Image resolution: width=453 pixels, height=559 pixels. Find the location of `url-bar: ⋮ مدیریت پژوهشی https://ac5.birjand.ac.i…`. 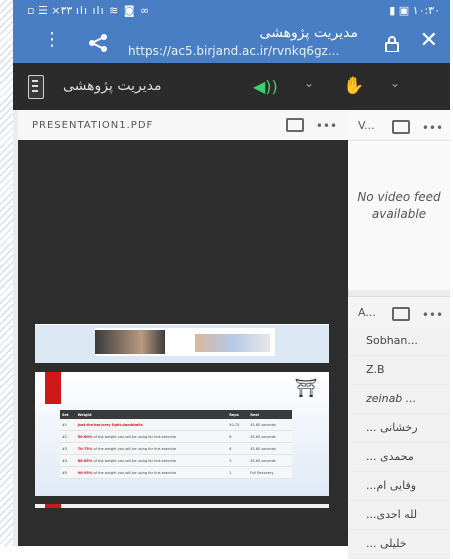

url-bar: ⋮ مدیریت پژوهشی https://ac5.birjand.ac.i… is located at coordinates (231, 42).